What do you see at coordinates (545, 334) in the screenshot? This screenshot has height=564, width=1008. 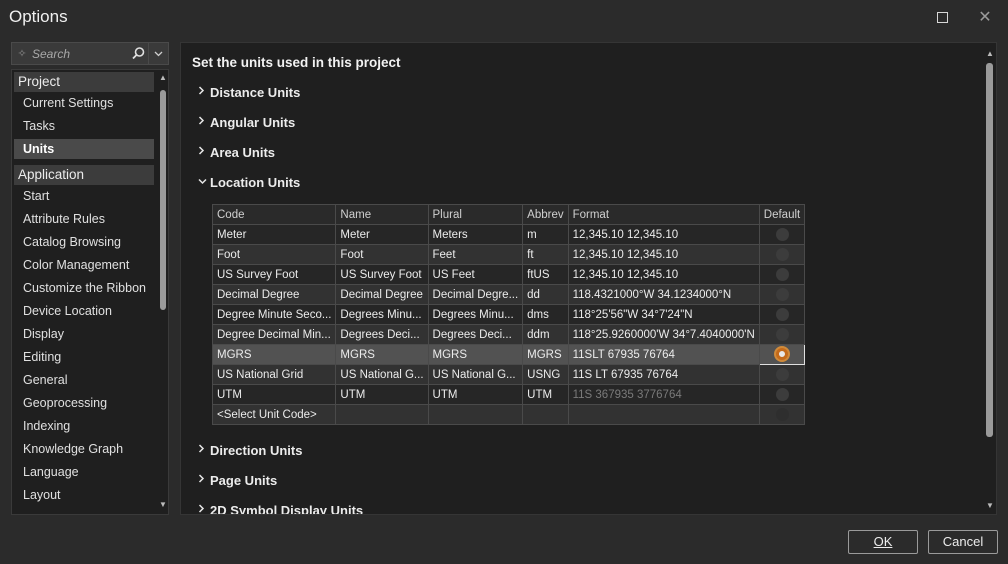 I see `cell-abbrev: ddm` at bounding box center [545, 334].